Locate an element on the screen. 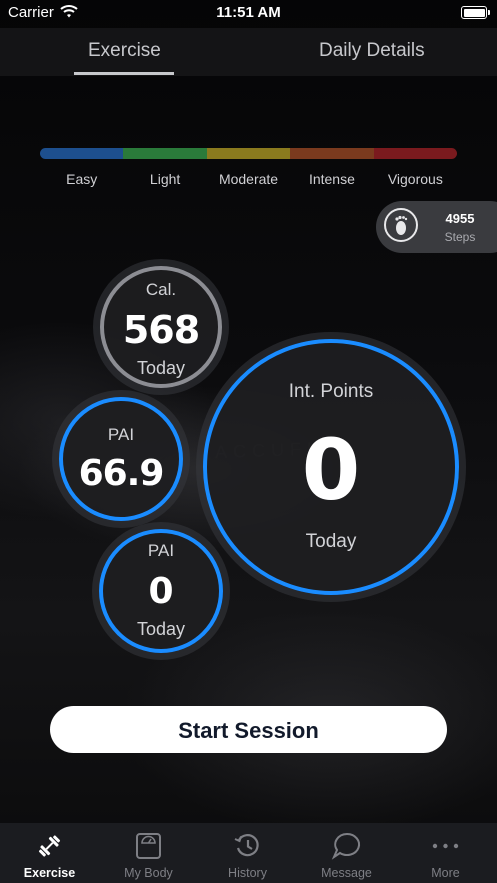  steps-label: Steps is located at coordinates (460, 237).